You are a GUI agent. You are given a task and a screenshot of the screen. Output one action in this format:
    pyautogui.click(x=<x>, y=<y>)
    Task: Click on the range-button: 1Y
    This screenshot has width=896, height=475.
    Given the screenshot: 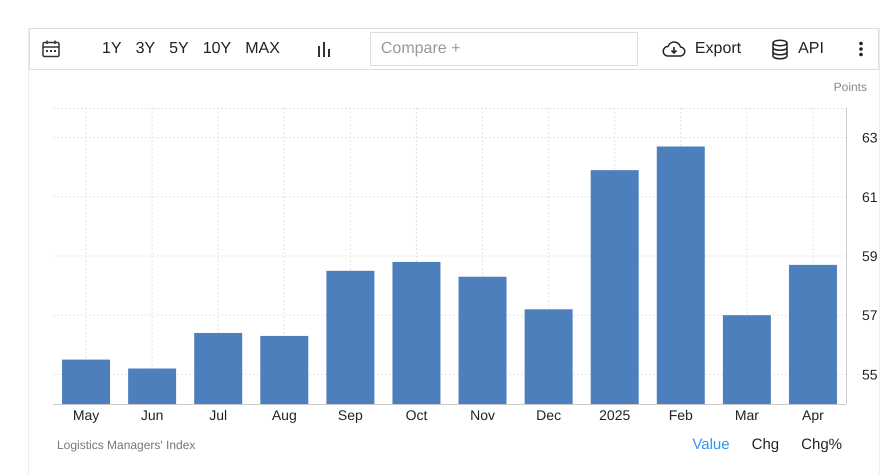 What is the action you would take?
    pyautogui.click(x=112, y=49)
    